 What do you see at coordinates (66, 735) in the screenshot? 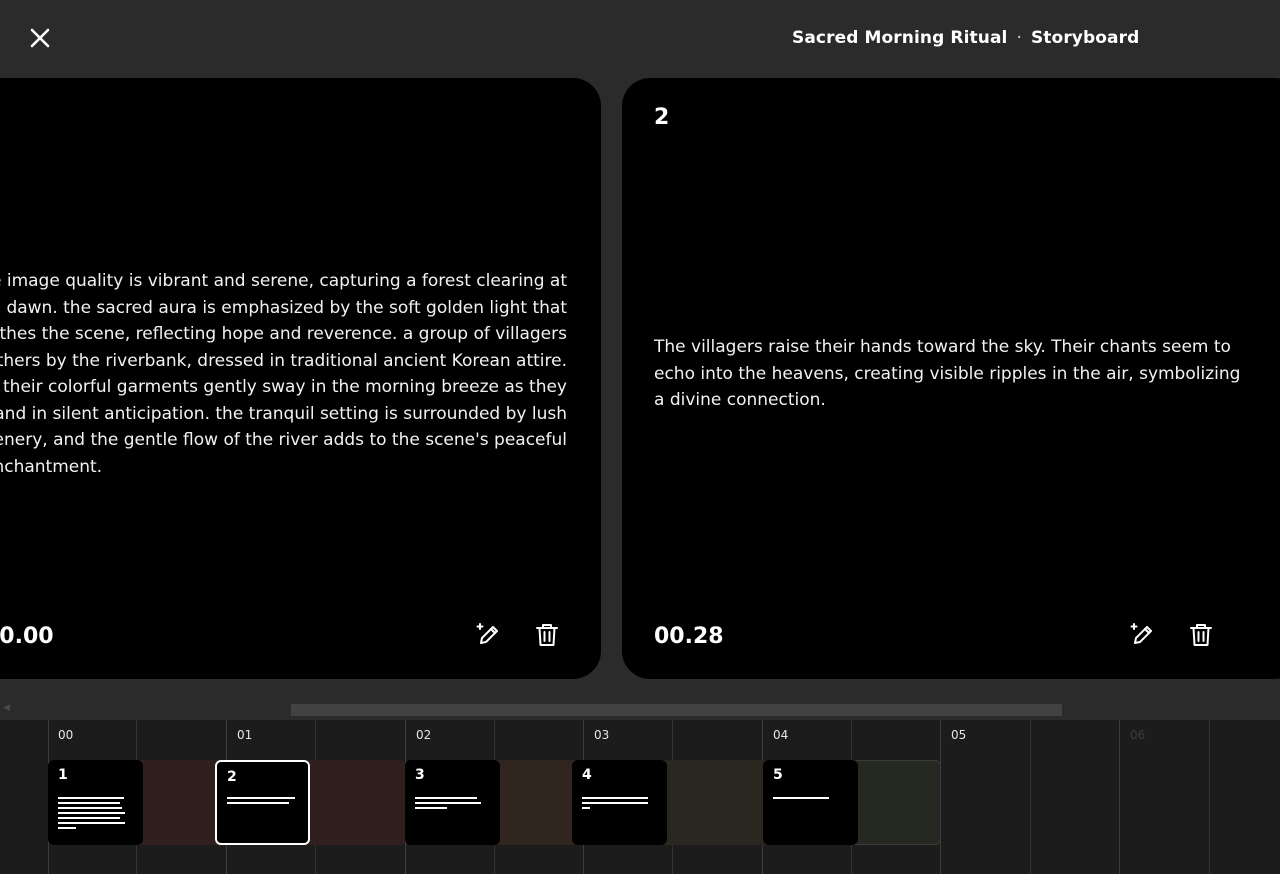
I see `timeline-tick-label: 00` at bounding box center [66, 735].